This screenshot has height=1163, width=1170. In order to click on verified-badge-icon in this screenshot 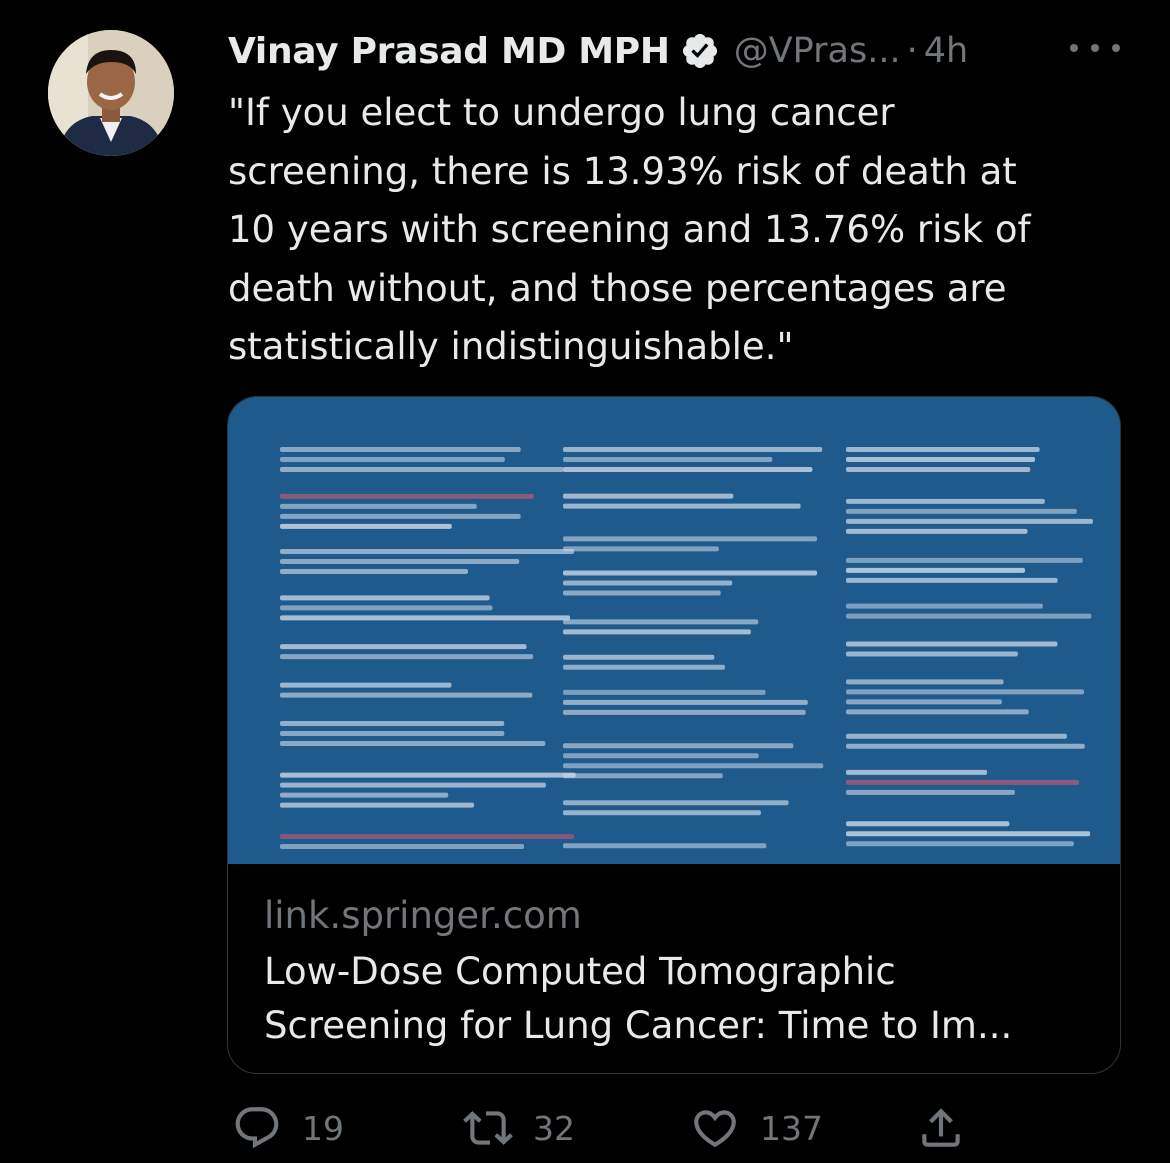, I will do `click(700, 51)`.